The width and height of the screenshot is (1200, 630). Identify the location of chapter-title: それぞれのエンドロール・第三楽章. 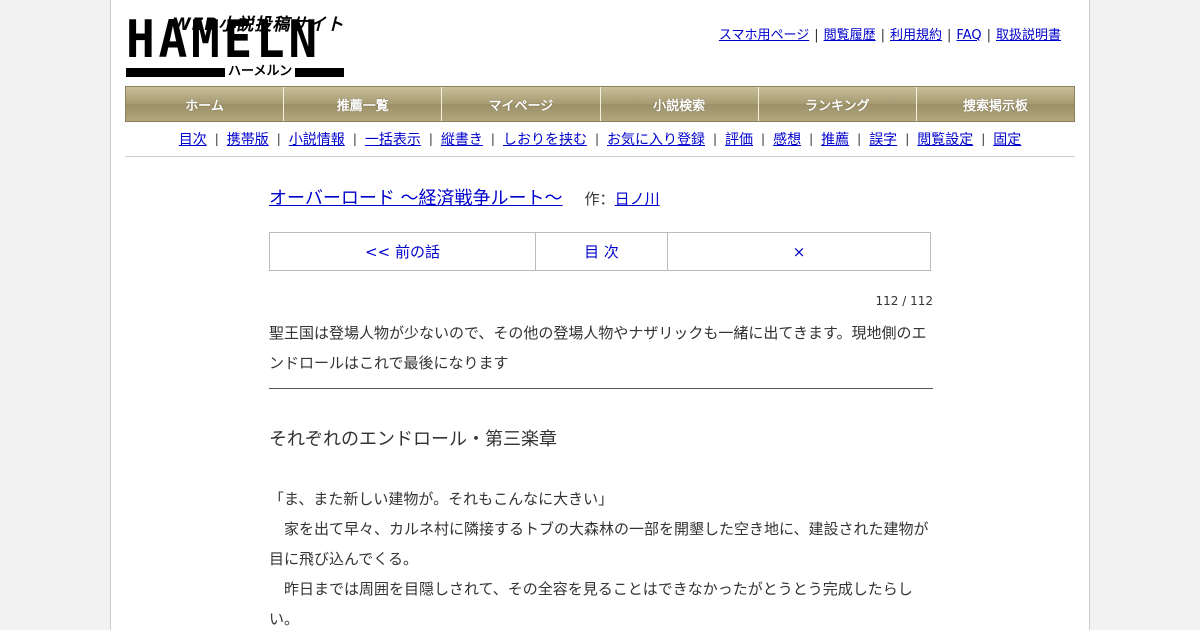
(413, 439).